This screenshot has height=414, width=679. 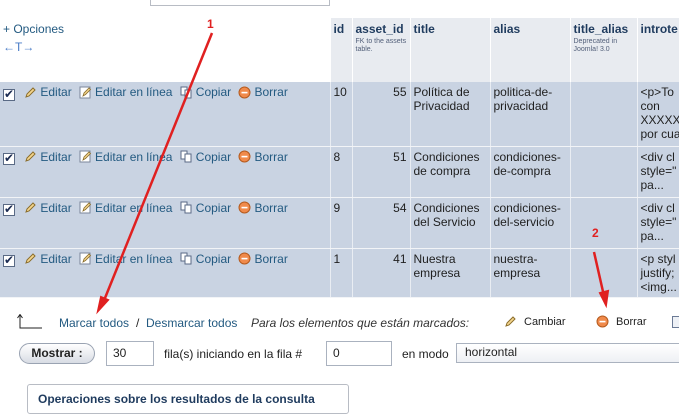 What do you see at coordinates (658, 50) in the screenshot?
I see `column-header-introtext: introte` at bounding box center [658, 50].